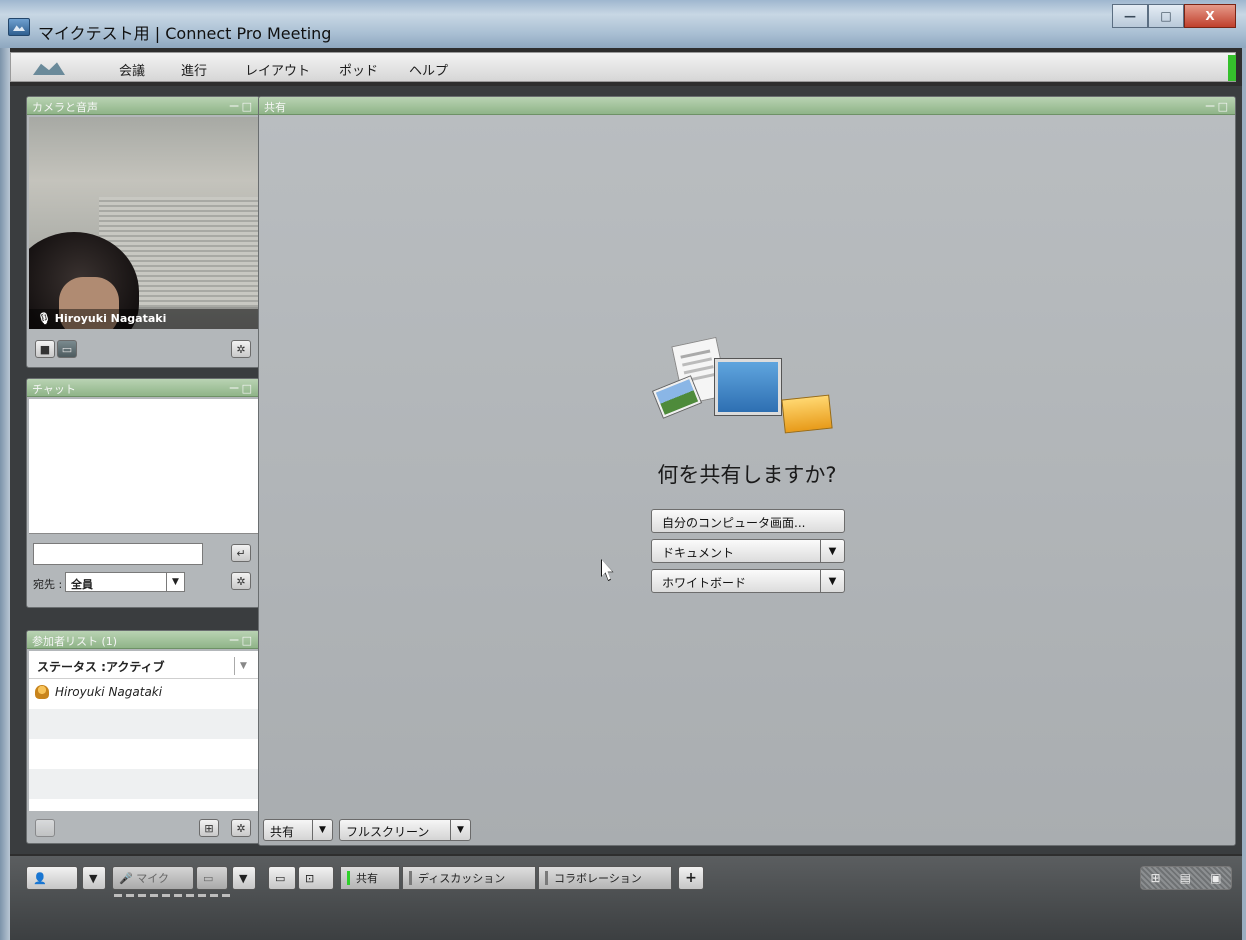 Image resolution: width=1246 pixels, height=940 pixels. I want to click on close-button: X, so click(1210, 16).